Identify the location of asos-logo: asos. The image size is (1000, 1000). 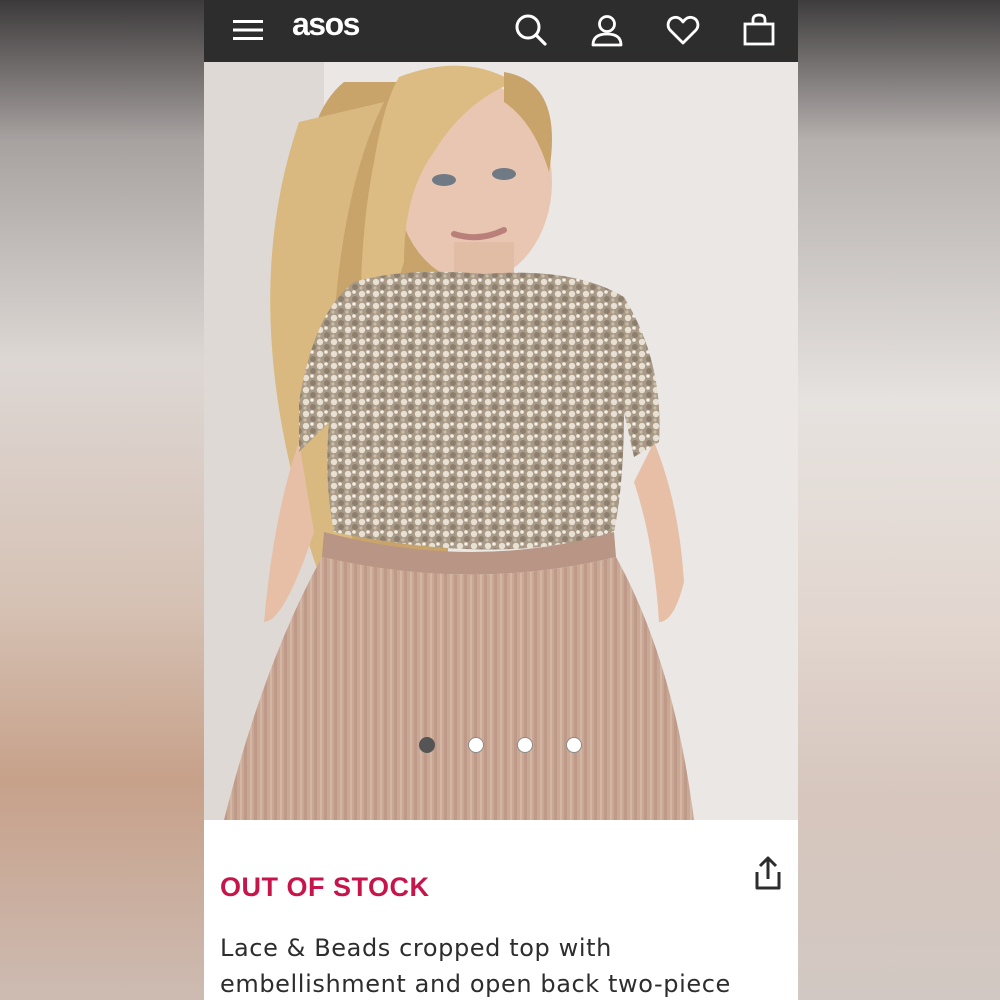
(326, 24).